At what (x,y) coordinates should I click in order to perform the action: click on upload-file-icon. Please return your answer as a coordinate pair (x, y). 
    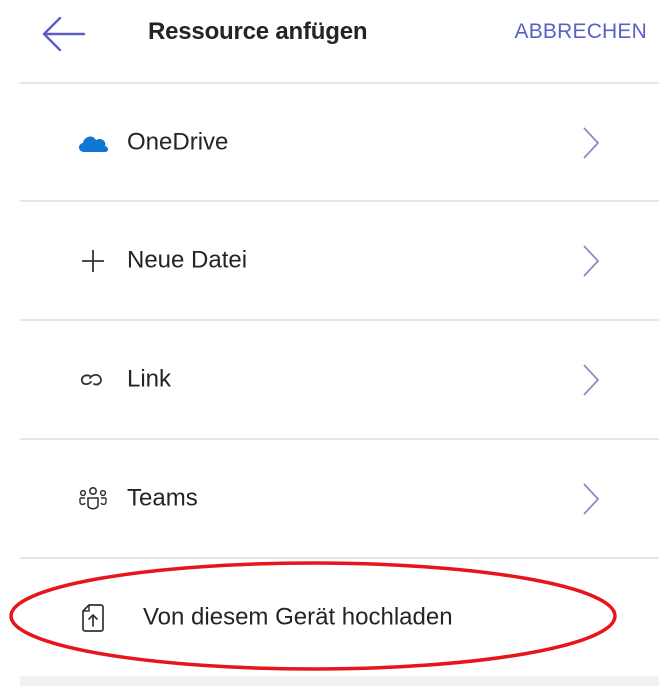
    Looking at the image, I should click on (93, 618).